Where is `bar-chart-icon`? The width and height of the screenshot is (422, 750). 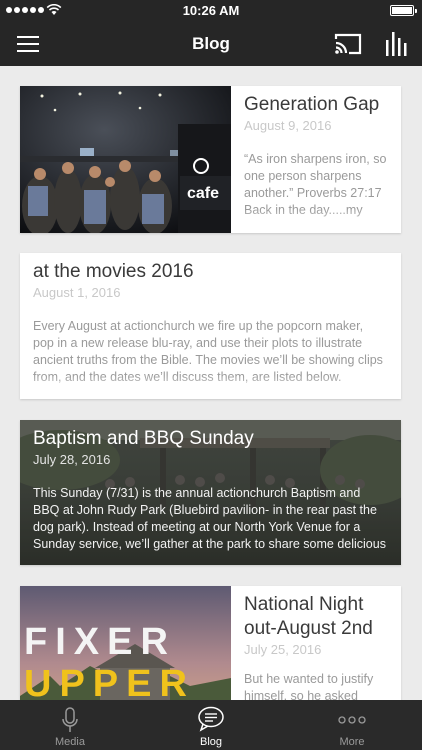
bar-chart-icon is located at coordinates (395, 44).